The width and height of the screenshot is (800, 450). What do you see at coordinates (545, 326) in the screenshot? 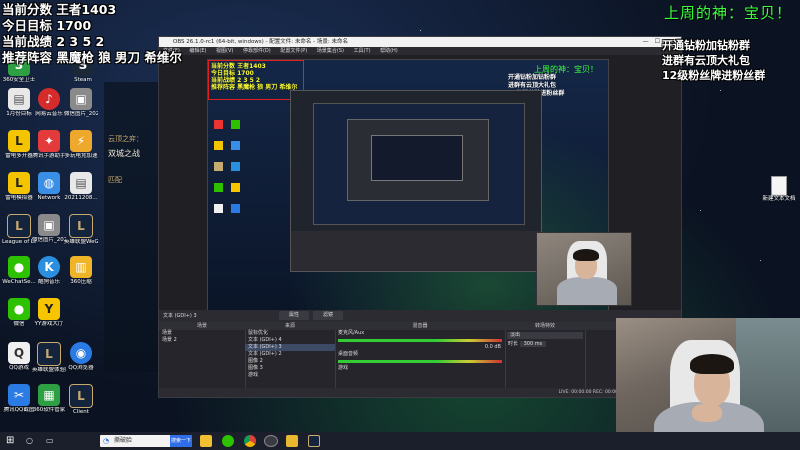
I see `dock-title: 转场特效` at bounding box center [545, 326].